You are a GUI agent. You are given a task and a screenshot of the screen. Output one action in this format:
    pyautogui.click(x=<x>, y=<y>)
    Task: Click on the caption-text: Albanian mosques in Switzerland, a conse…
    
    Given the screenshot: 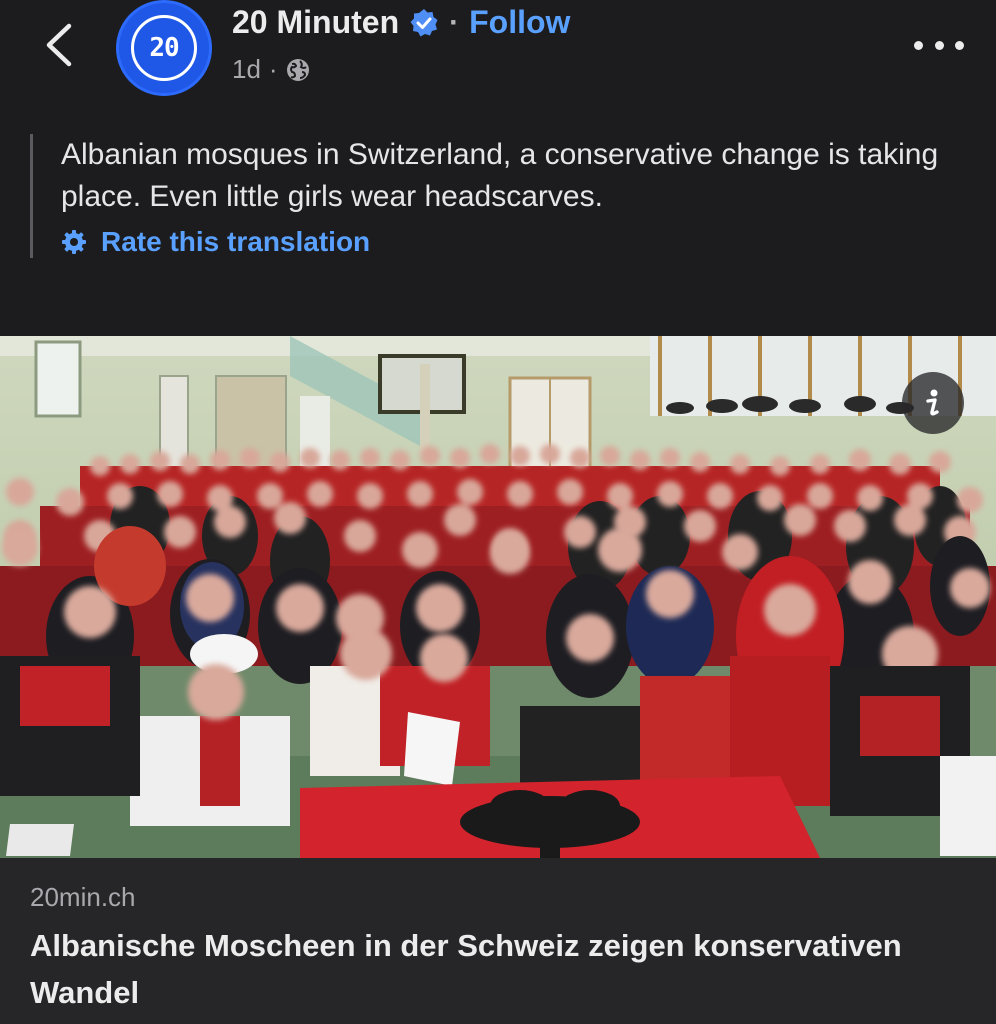 What is the action you would take?
    pyautogui.click(x=500, y=175)
    